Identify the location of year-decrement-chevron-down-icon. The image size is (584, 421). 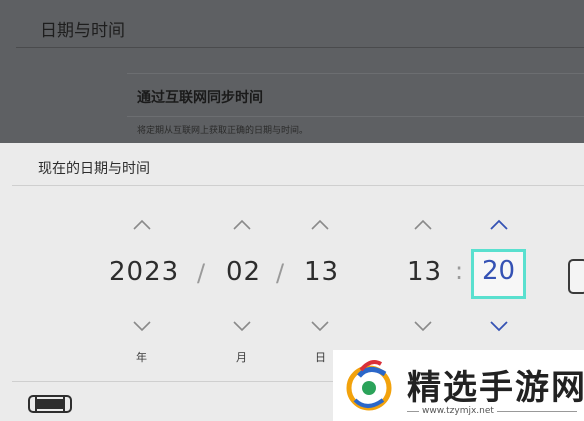
(142, 326).